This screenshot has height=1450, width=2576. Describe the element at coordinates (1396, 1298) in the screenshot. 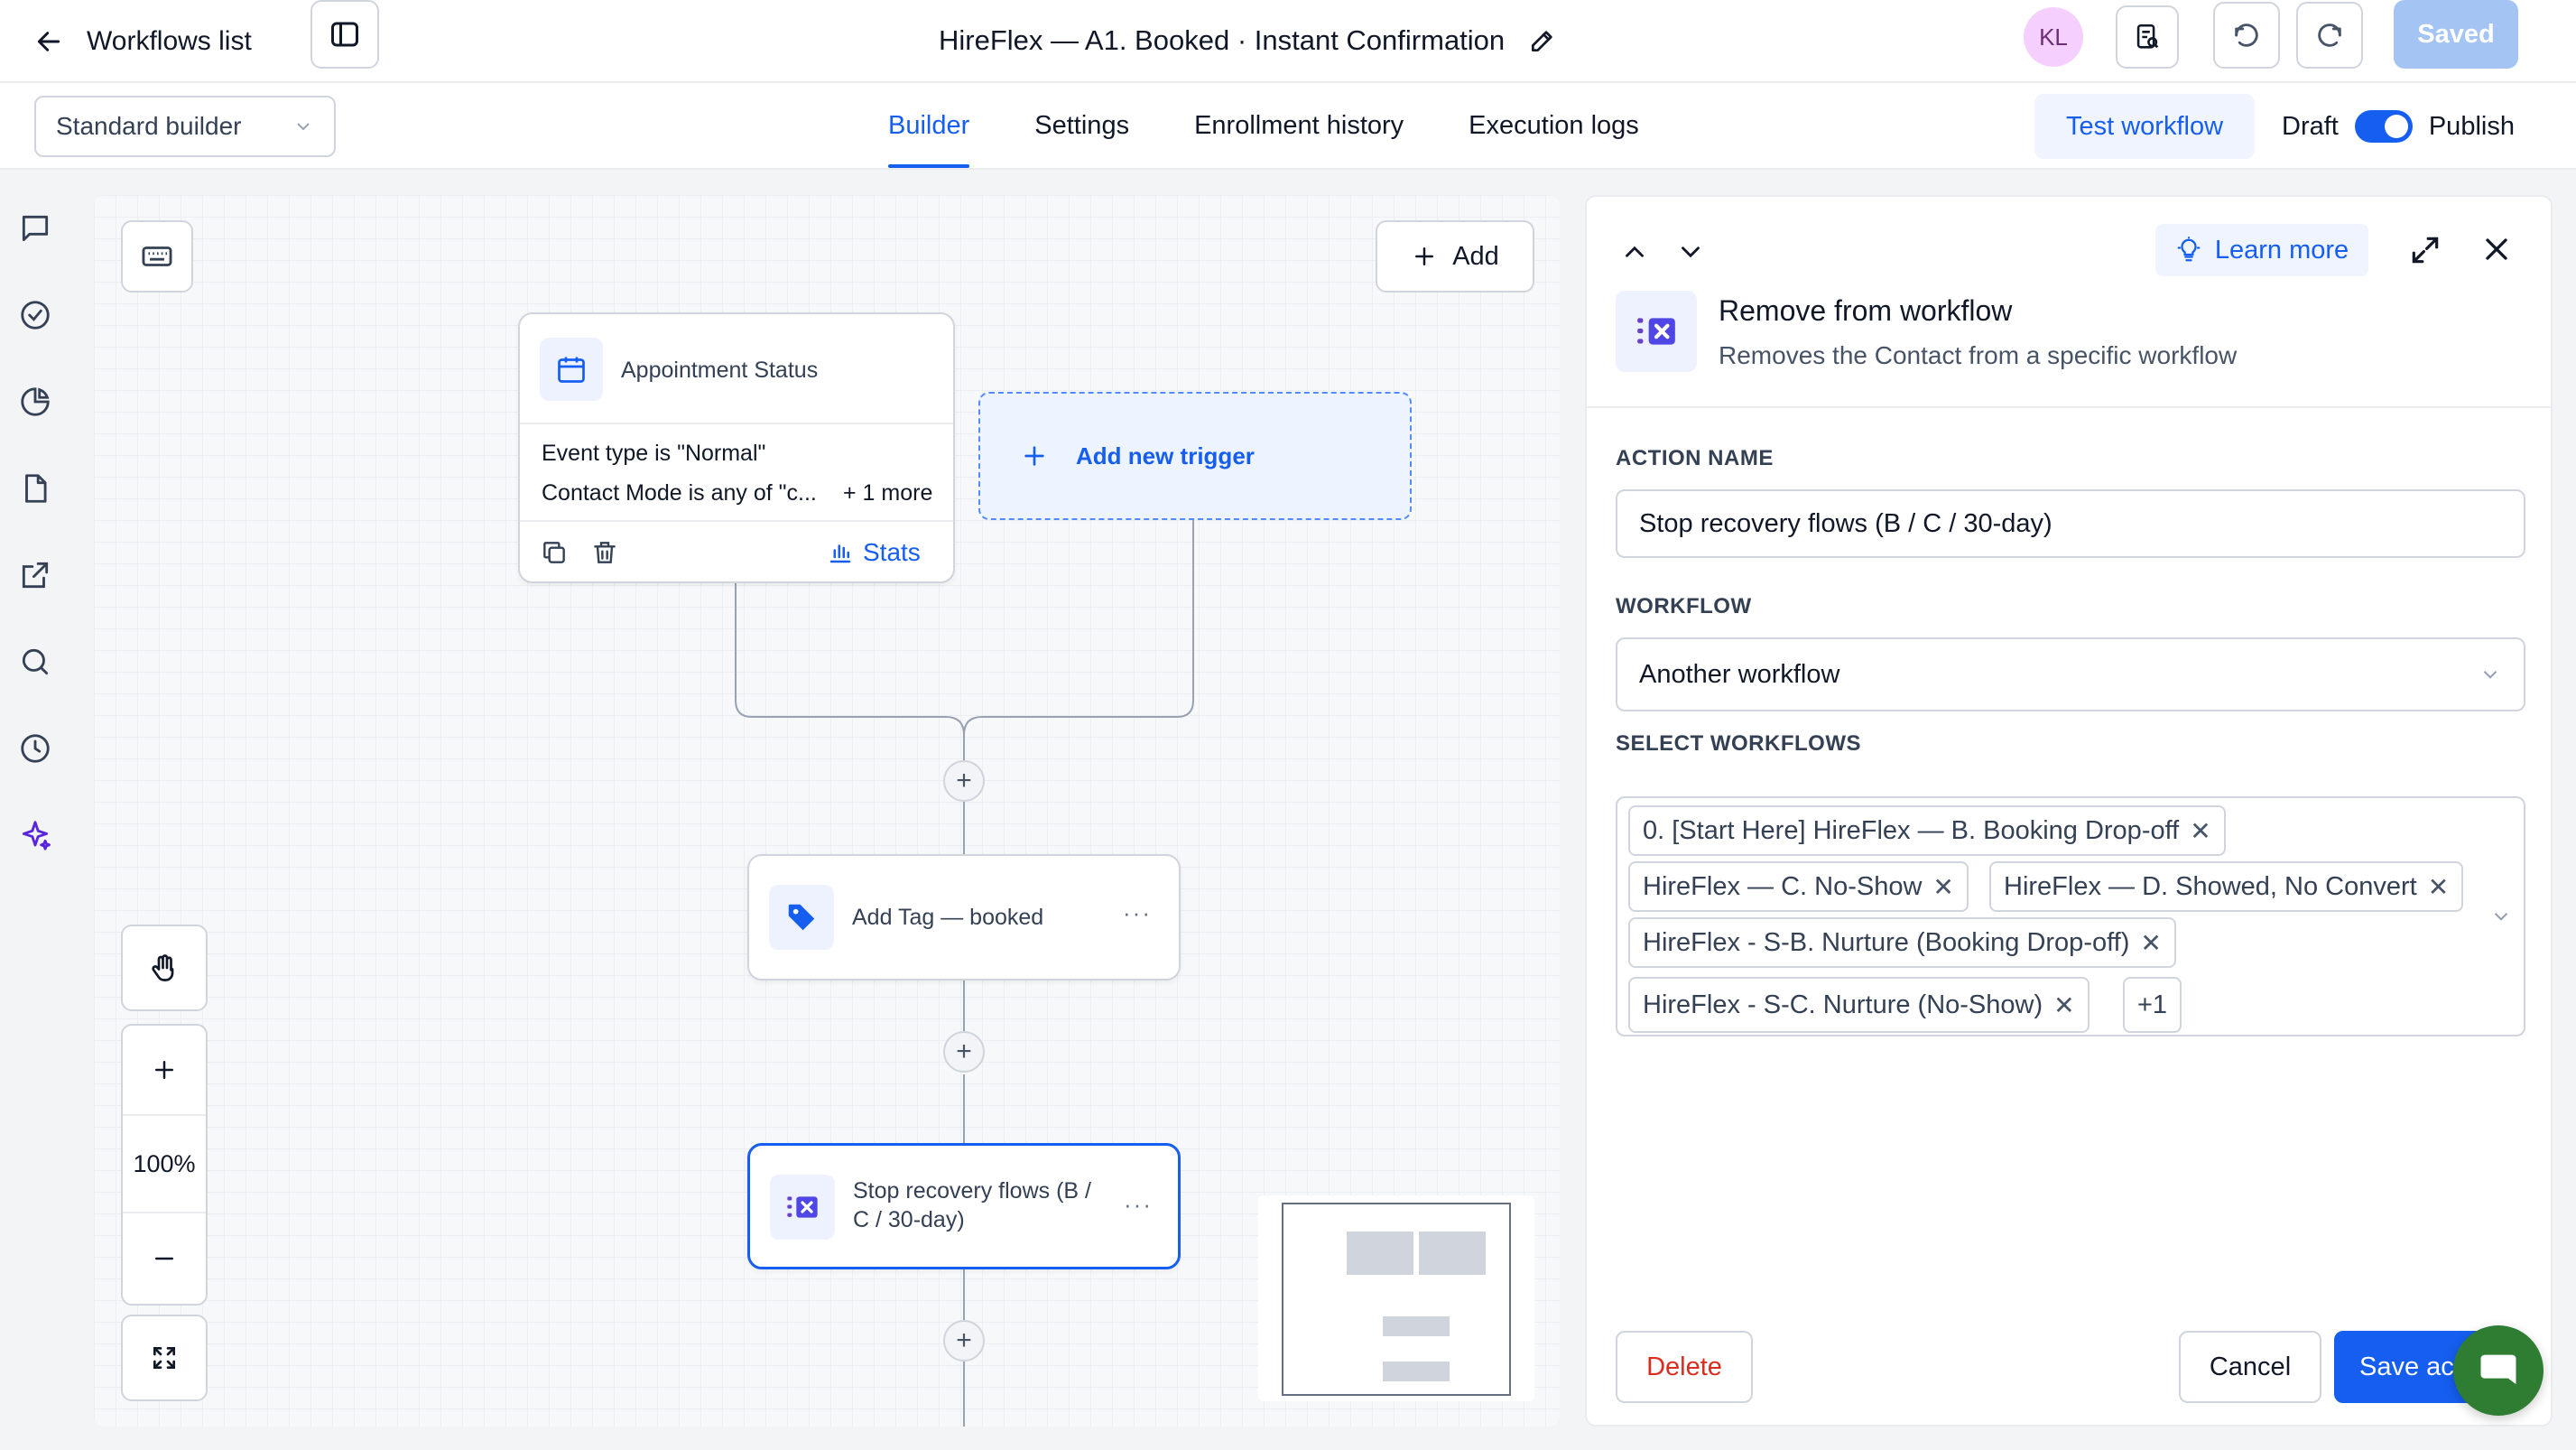

I see `minimap` at that location.